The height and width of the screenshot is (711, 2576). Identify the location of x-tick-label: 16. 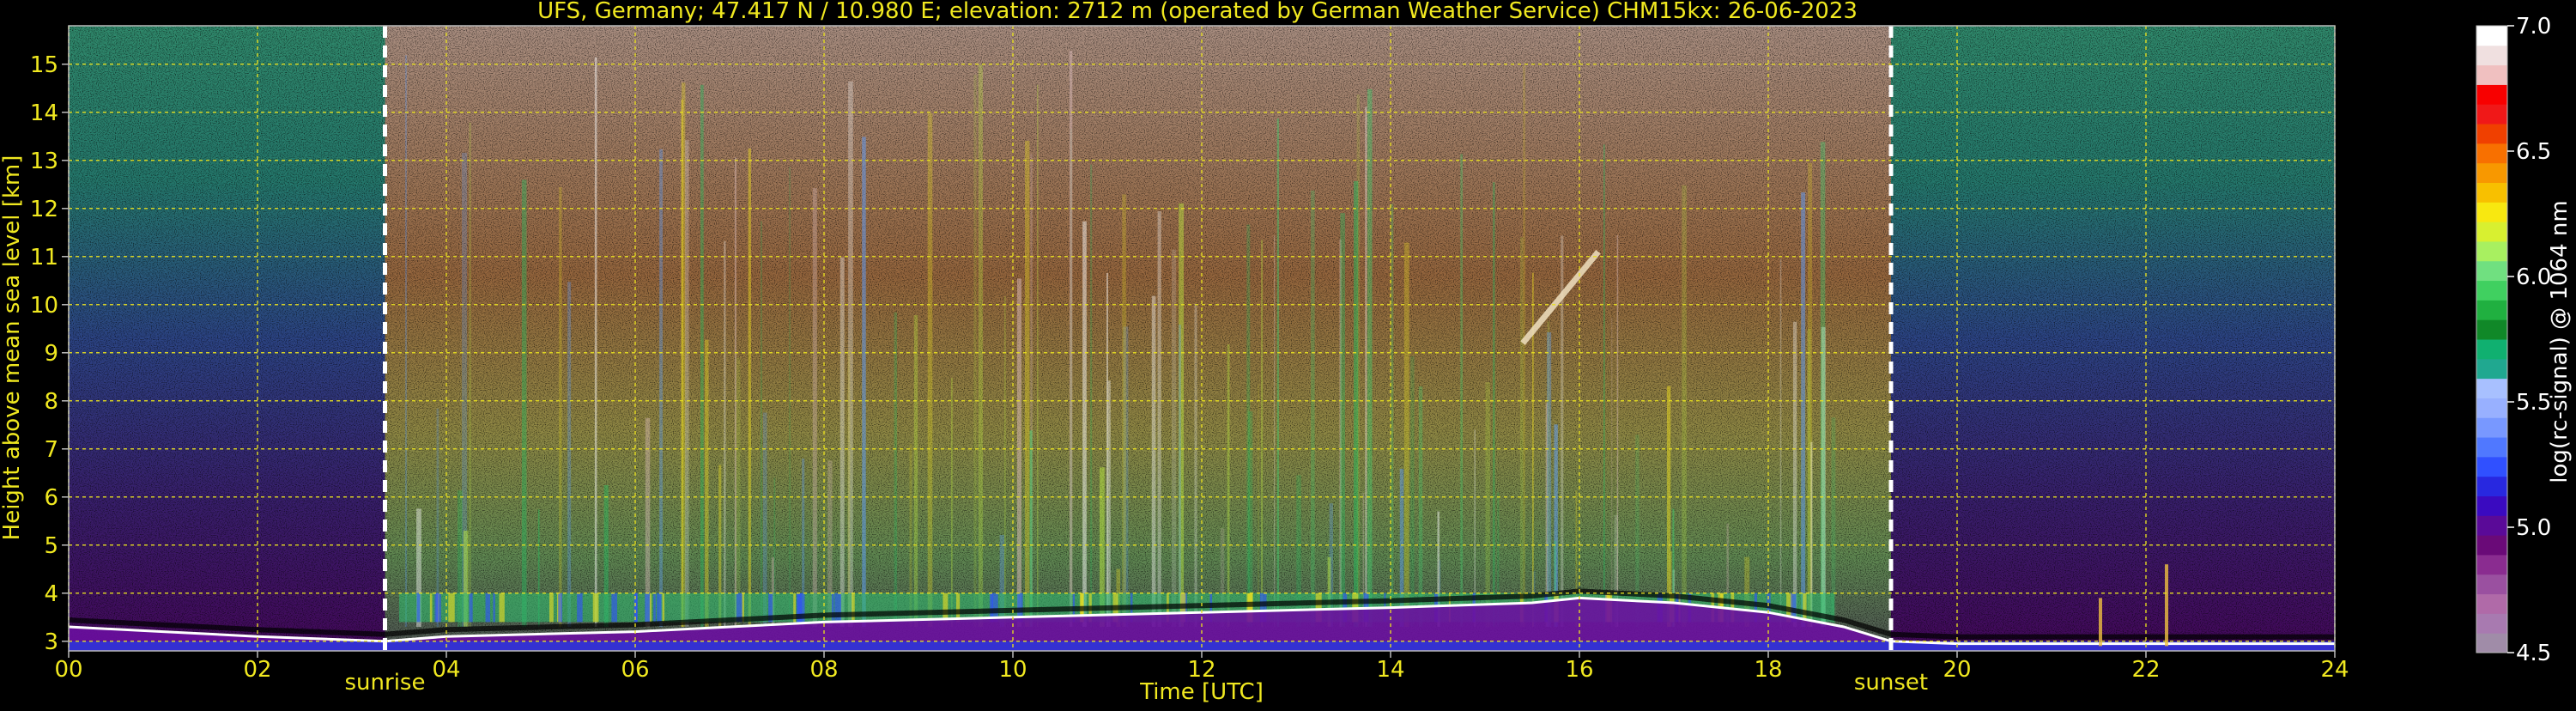
(1579, 670).